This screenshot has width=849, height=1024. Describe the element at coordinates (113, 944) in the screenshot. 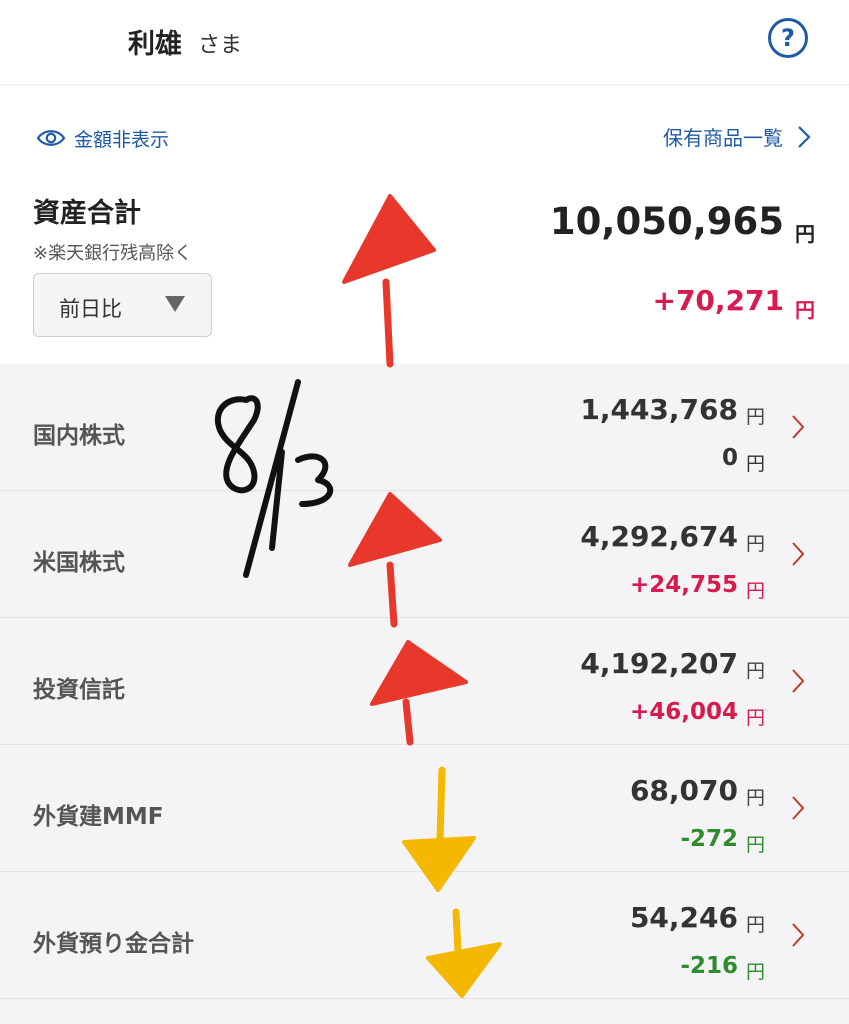

I see `asset-label: 外貨預り金合計` at that location.